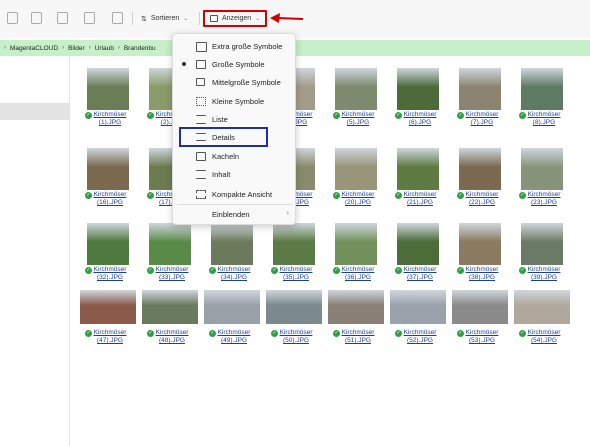  I want to click on copy-icon, so click(36, 18).